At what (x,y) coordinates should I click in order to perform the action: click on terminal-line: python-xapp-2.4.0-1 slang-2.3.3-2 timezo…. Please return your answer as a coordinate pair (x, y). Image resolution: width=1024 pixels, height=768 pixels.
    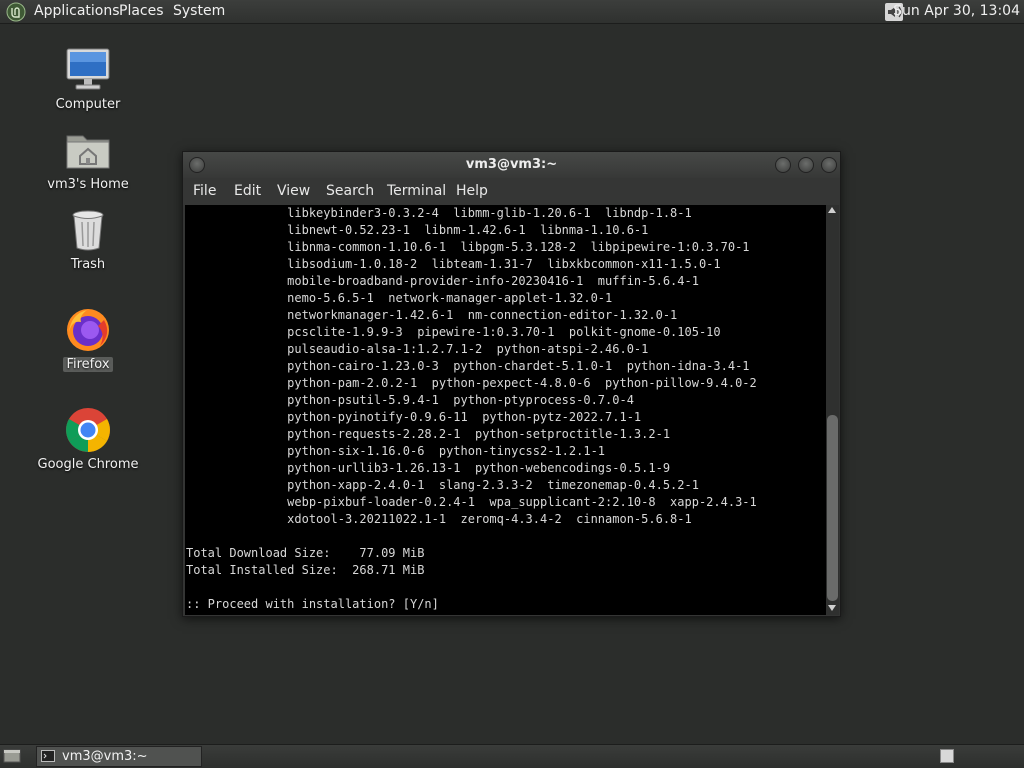
    Looking at the image, I should click on (442, 485).